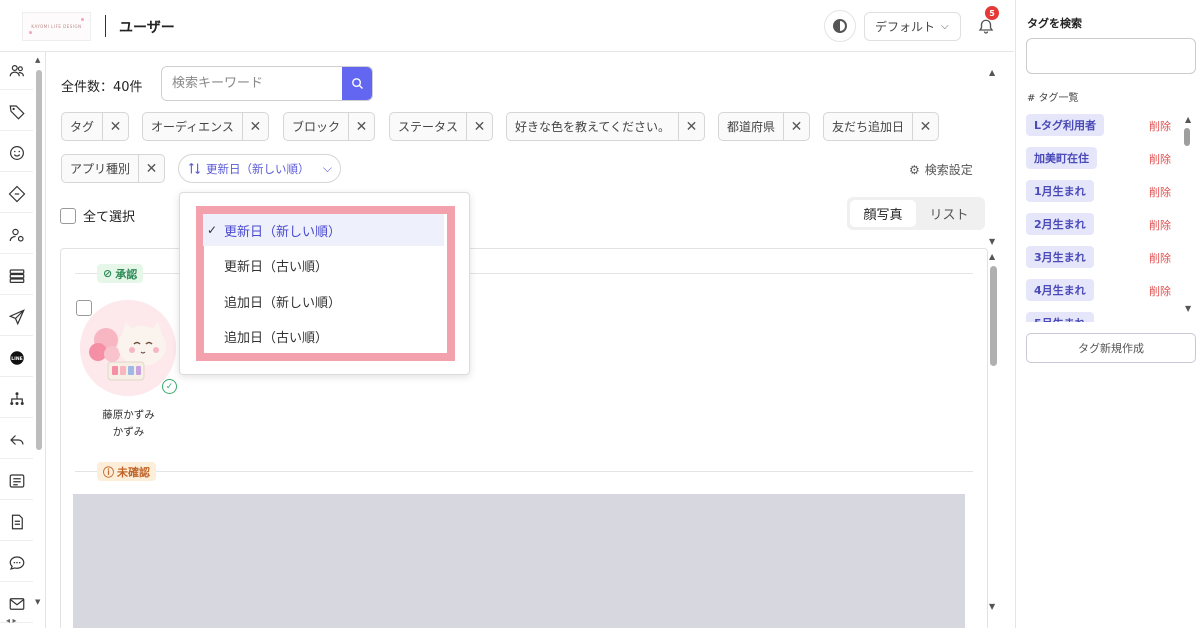 The height and width of the screenshot is (628, 1200). I want to click on nav-flow, so click(16, 399).